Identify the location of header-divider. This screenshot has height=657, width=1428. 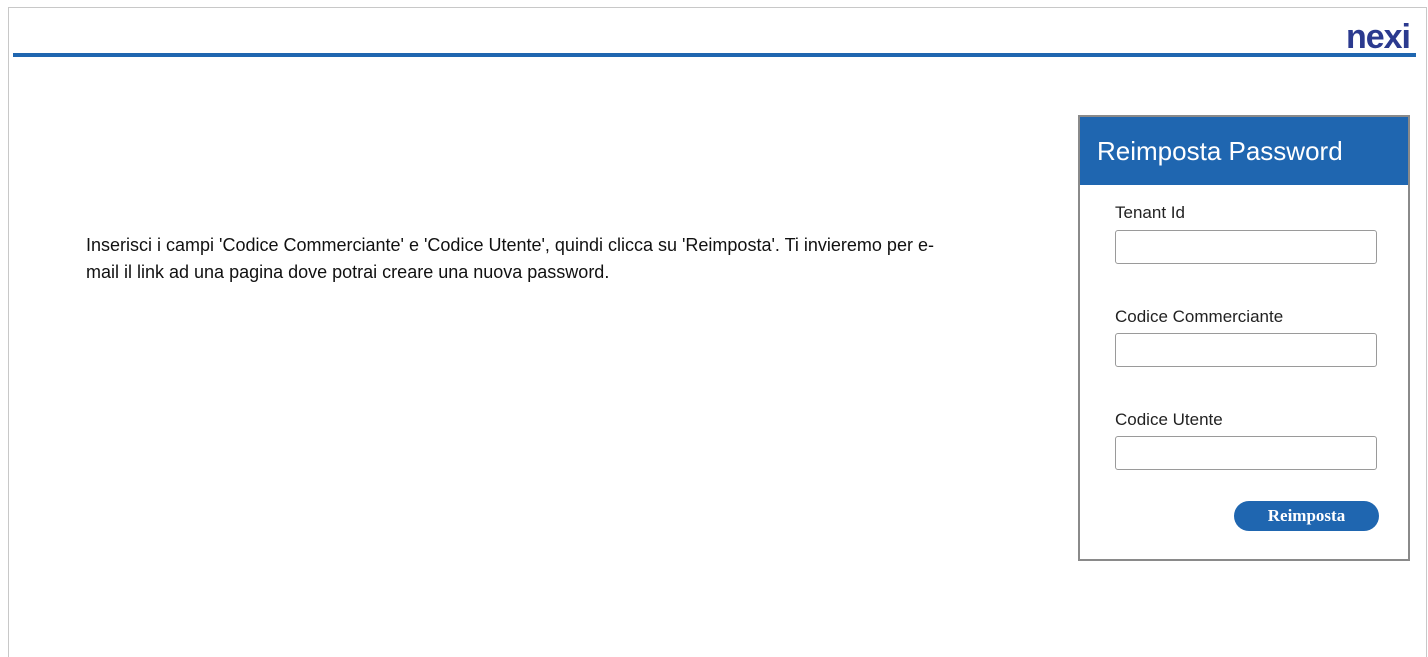
(714, 55).